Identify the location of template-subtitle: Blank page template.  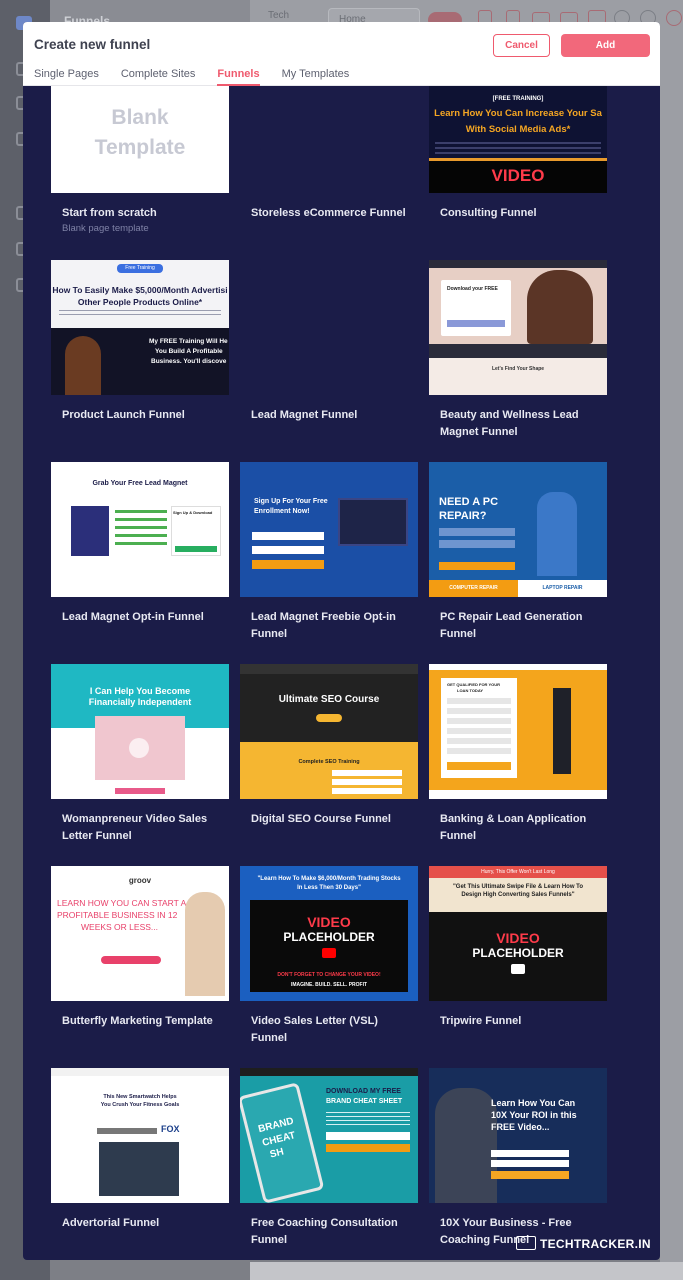
(105, 228).